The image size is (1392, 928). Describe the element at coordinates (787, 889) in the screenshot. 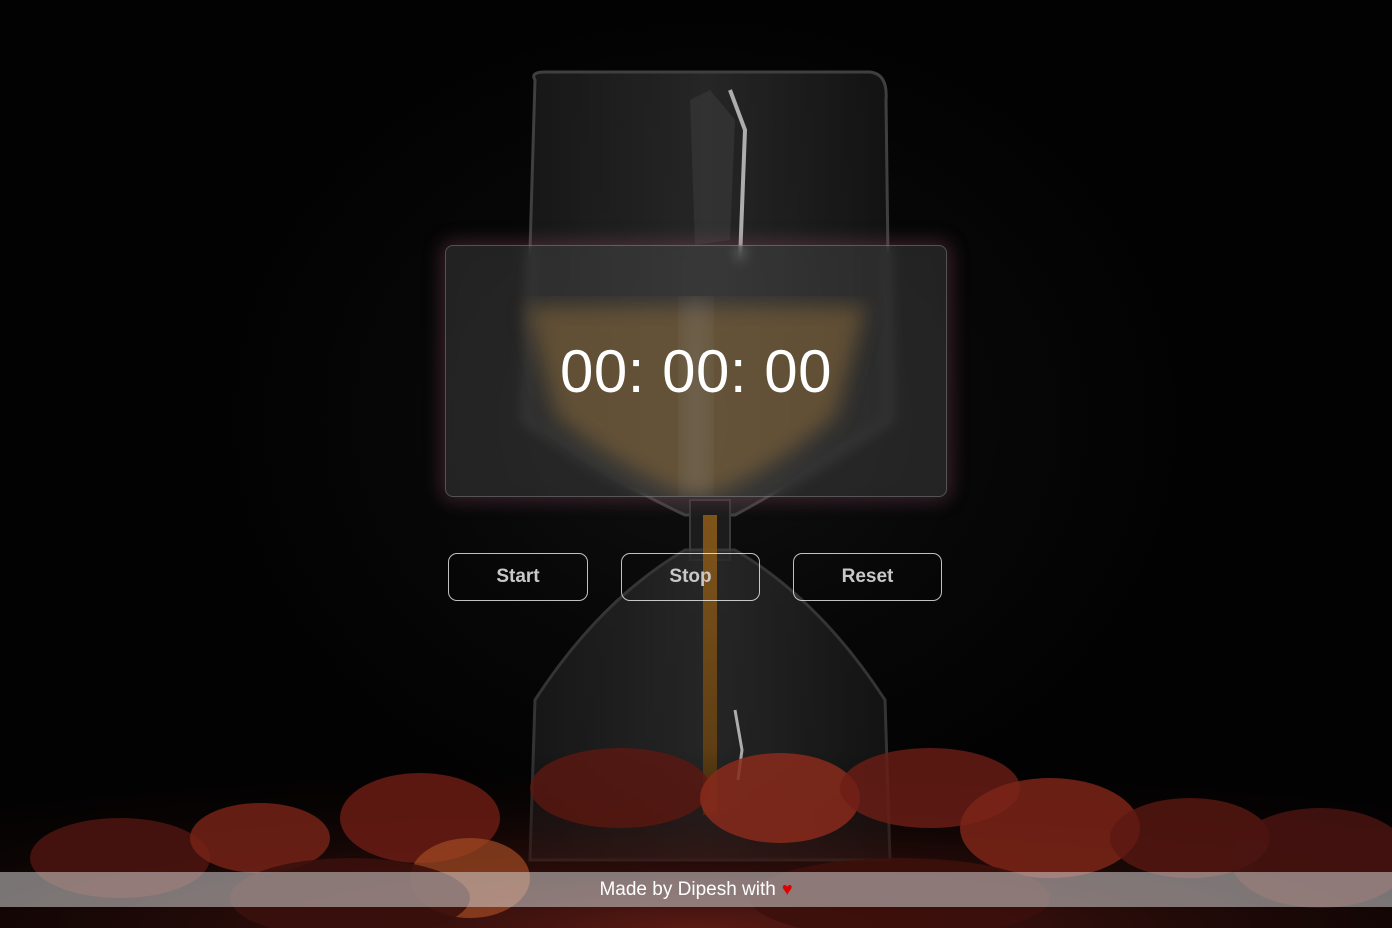

I see `heart-icon: ♥` at that location.